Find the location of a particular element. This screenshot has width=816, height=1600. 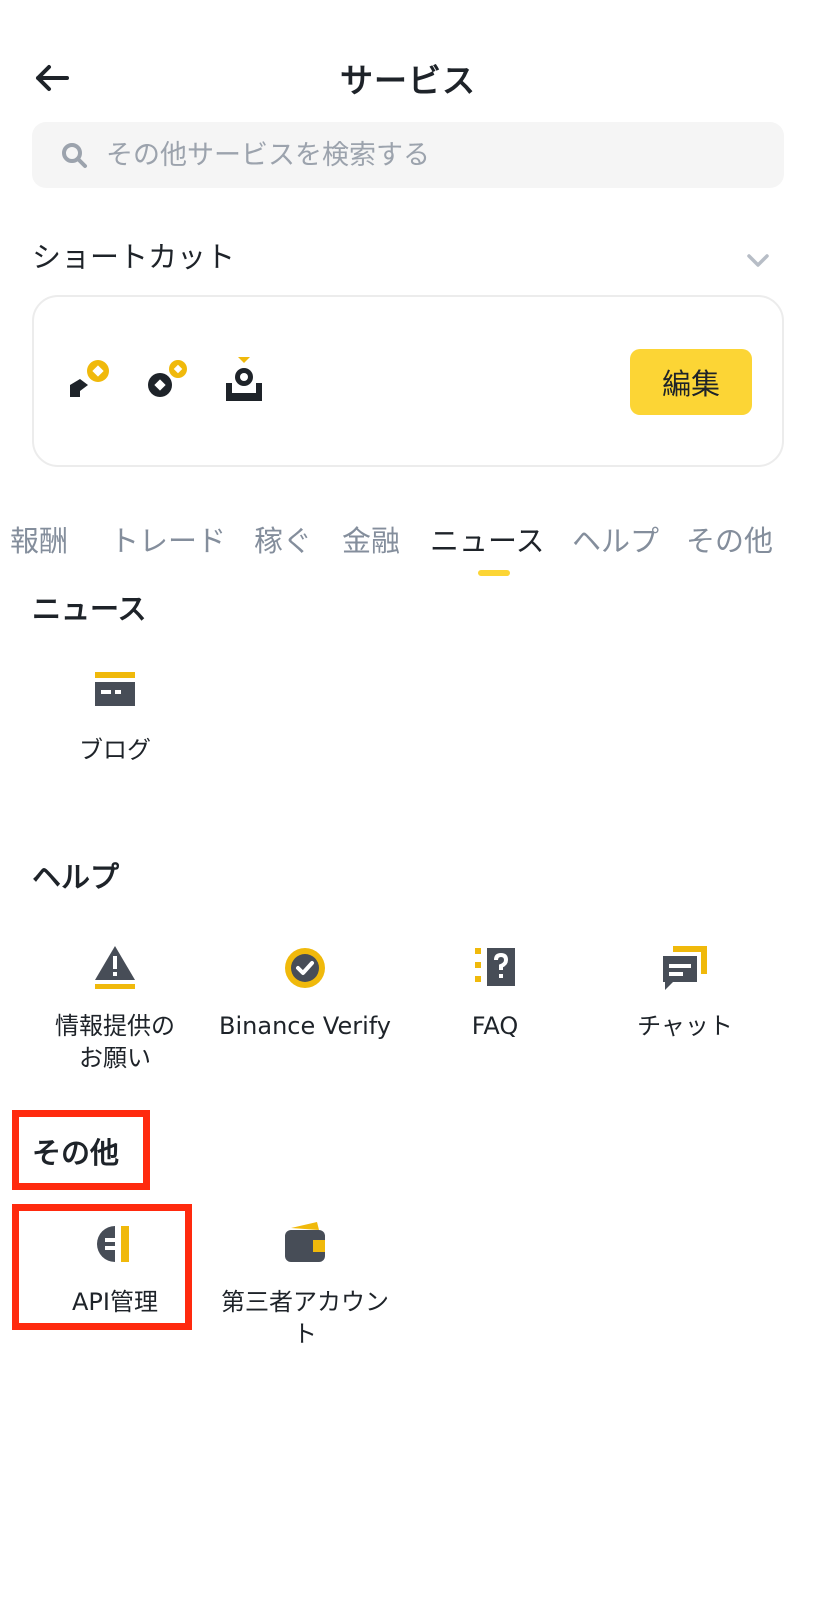

service-item-label: 情報提供のお願い is located at coordinates (115, 1042).